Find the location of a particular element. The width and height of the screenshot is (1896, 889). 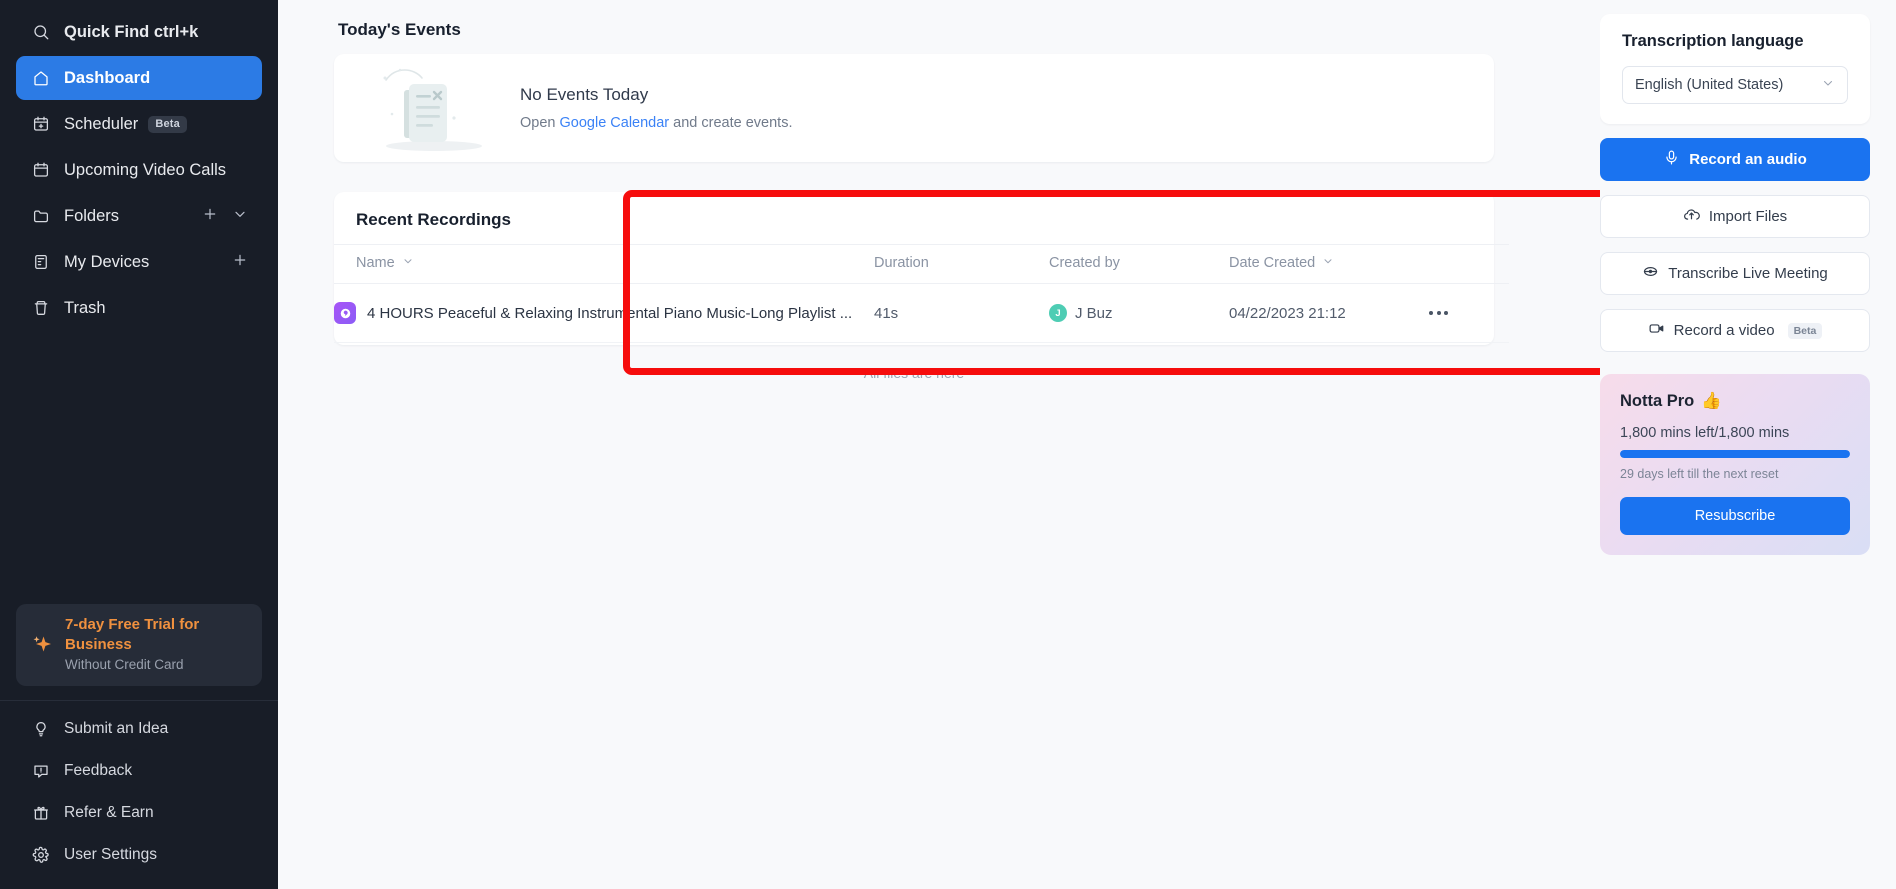

column-header-actions is located at coordinates (1469, 264).